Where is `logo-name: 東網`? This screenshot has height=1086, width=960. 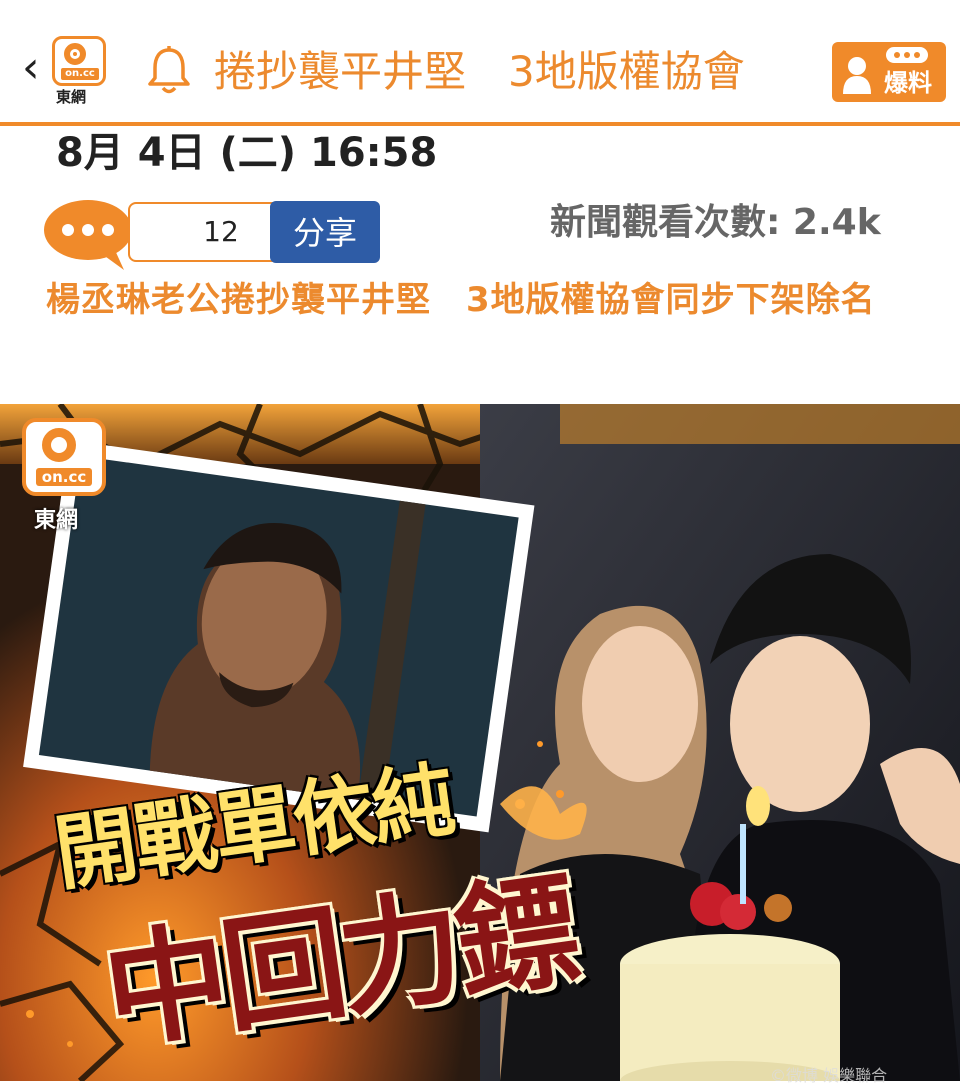 logo-name: 東網 is located at coordinates (71, 97).